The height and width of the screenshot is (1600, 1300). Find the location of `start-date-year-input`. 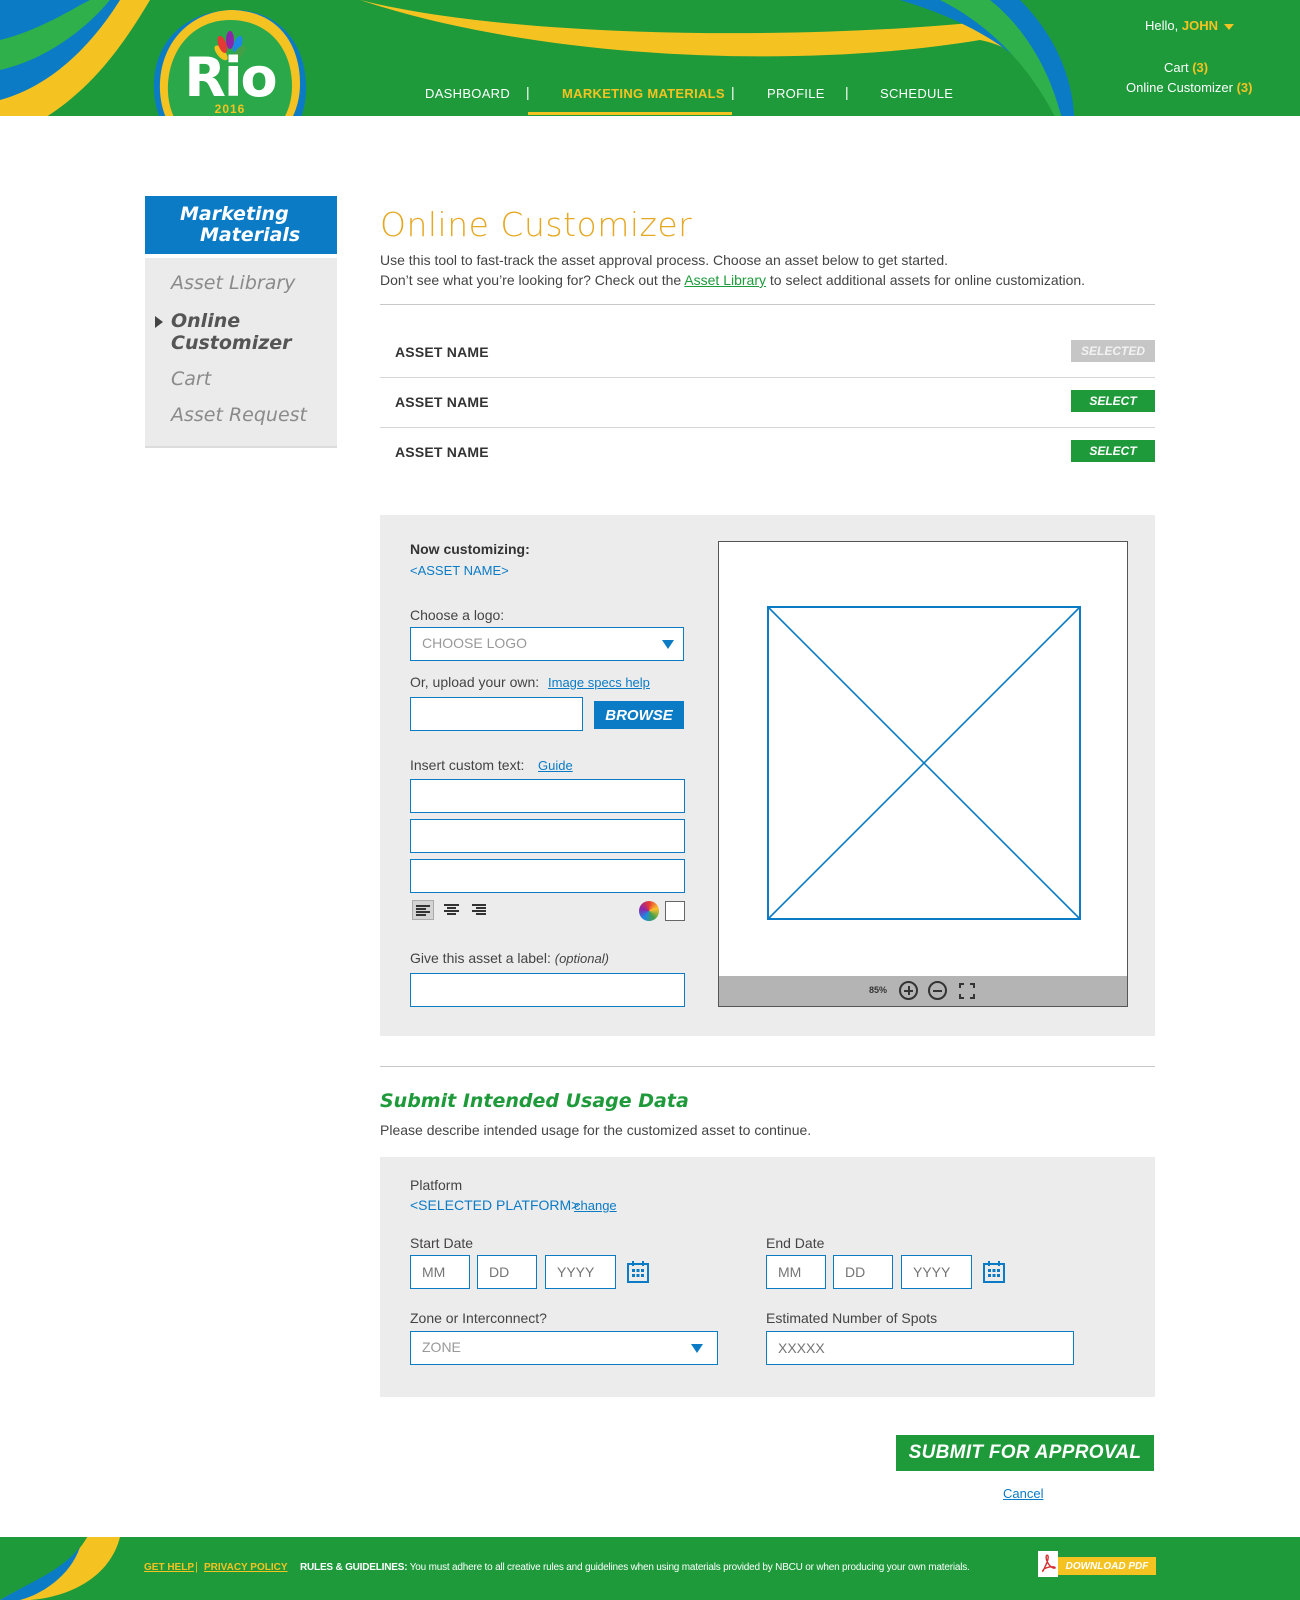

start-date-year-input is located at coordinates (580, 1272).